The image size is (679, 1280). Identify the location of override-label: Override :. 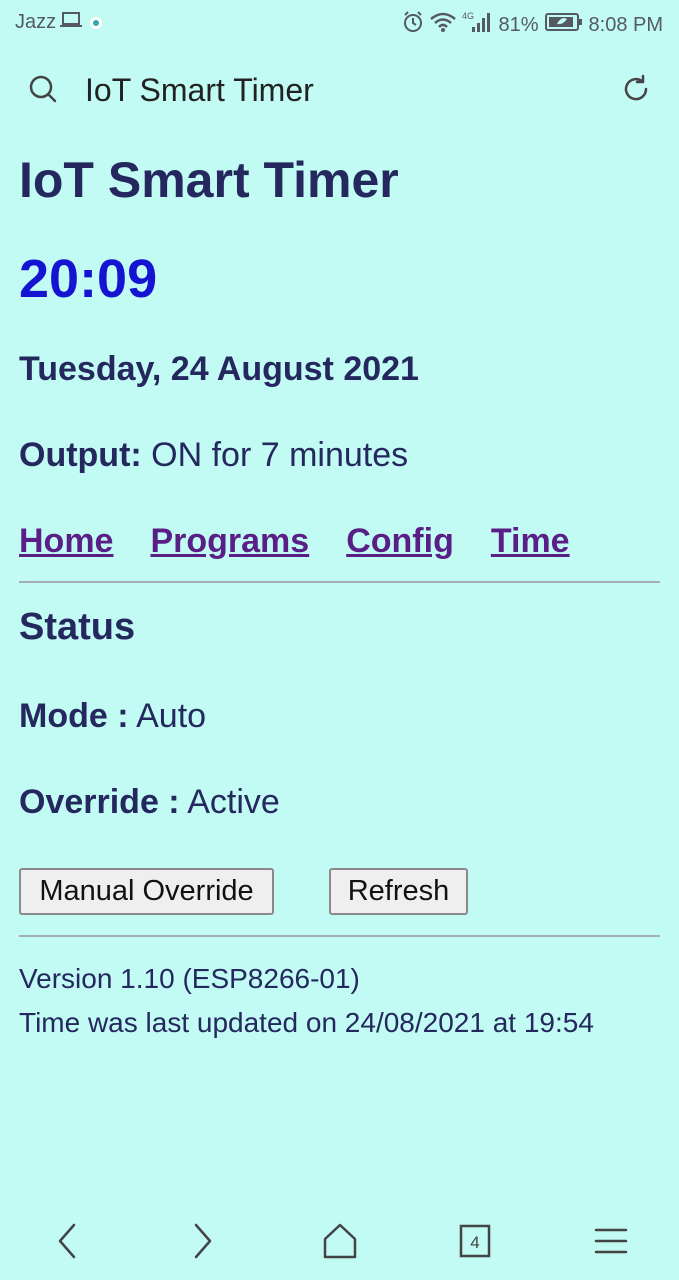
(99, 802).